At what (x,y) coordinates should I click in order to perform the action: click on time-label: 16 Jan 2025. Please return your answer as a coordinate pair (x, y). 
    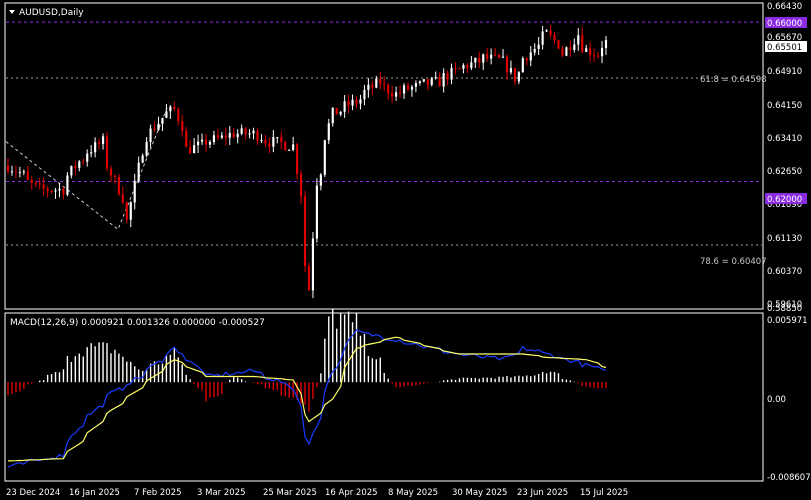
    Looking at the image, I should click on (94, 493).